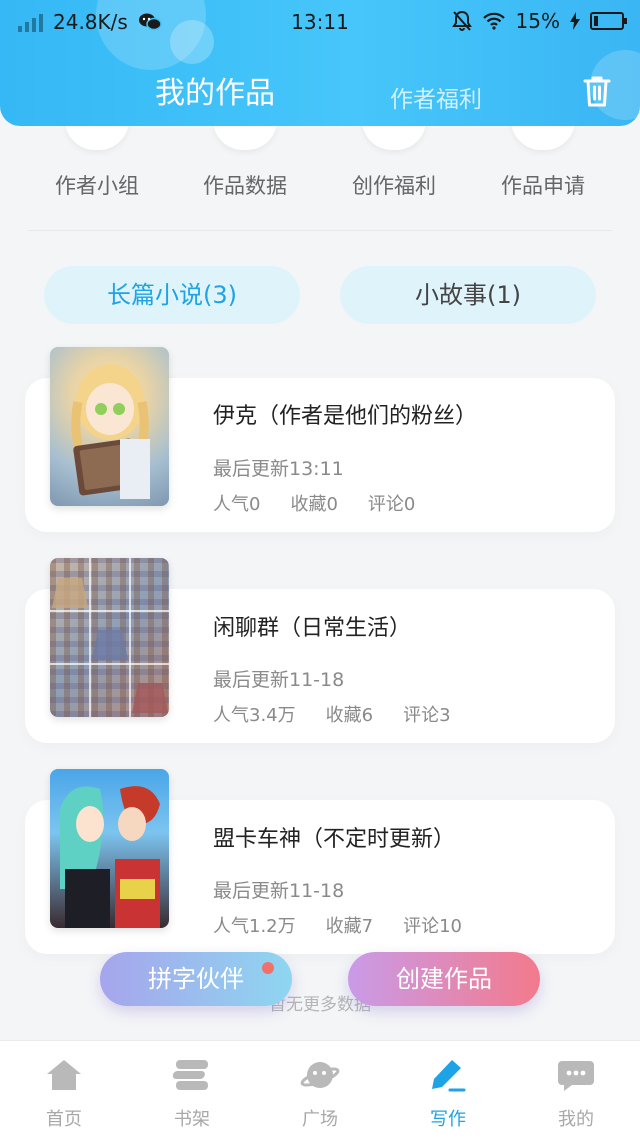 The width and height of the screenshot is (640, 1138). What do you see at coordinates (192, 1119) in the screenshot?
I see `nav-label: 书架` at bounding box center [192, 1119].